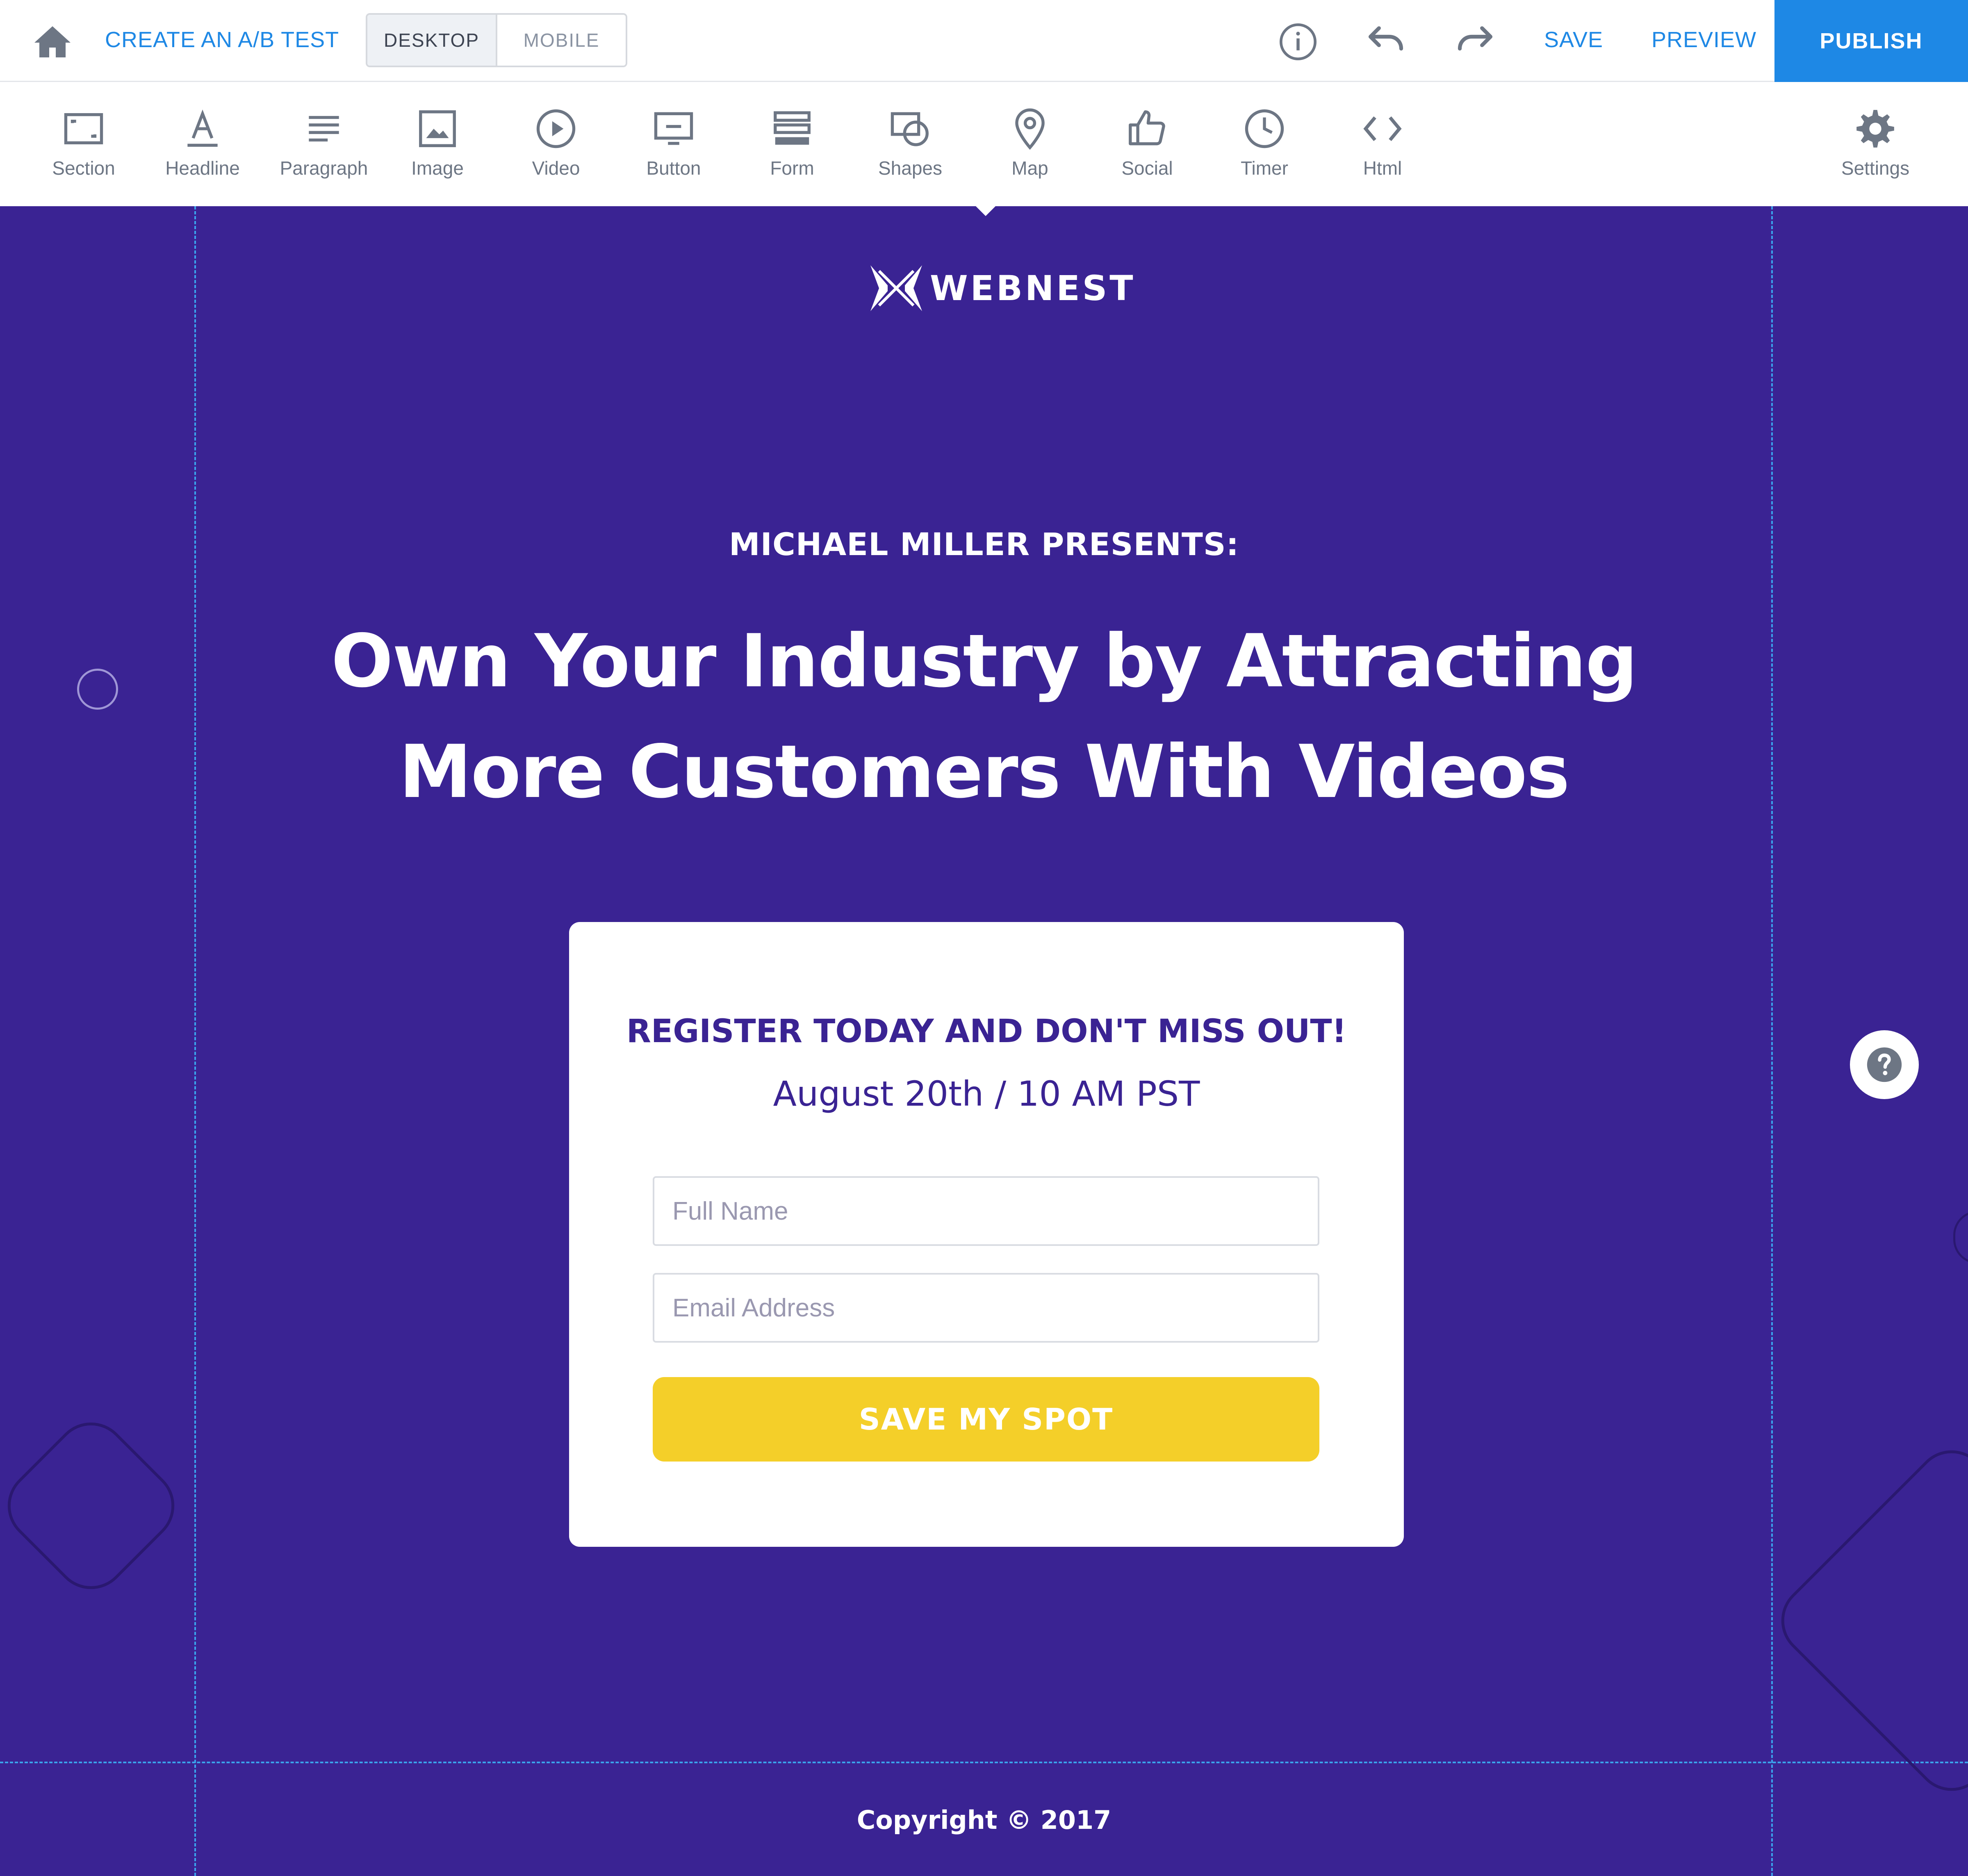  I want to click on section-handle, so click(97, 689).